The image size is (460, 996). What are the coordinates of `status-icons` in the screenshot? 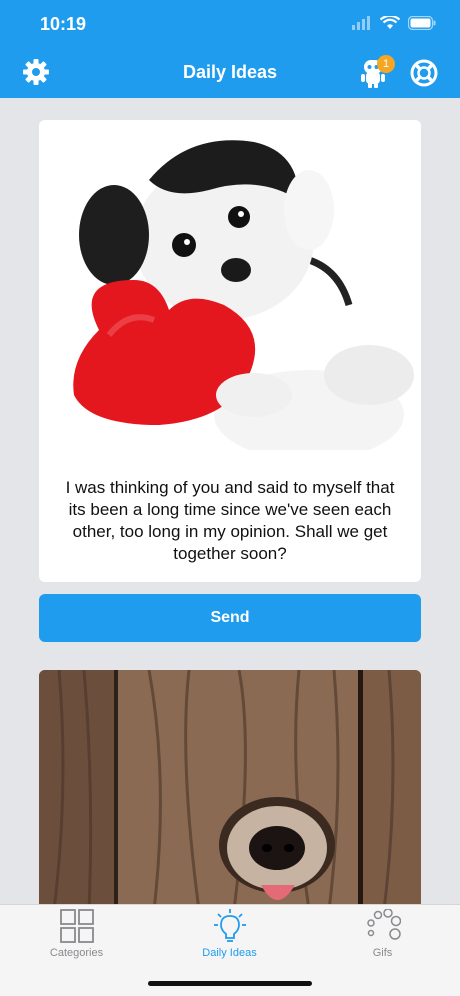 It's located at (394, 23).